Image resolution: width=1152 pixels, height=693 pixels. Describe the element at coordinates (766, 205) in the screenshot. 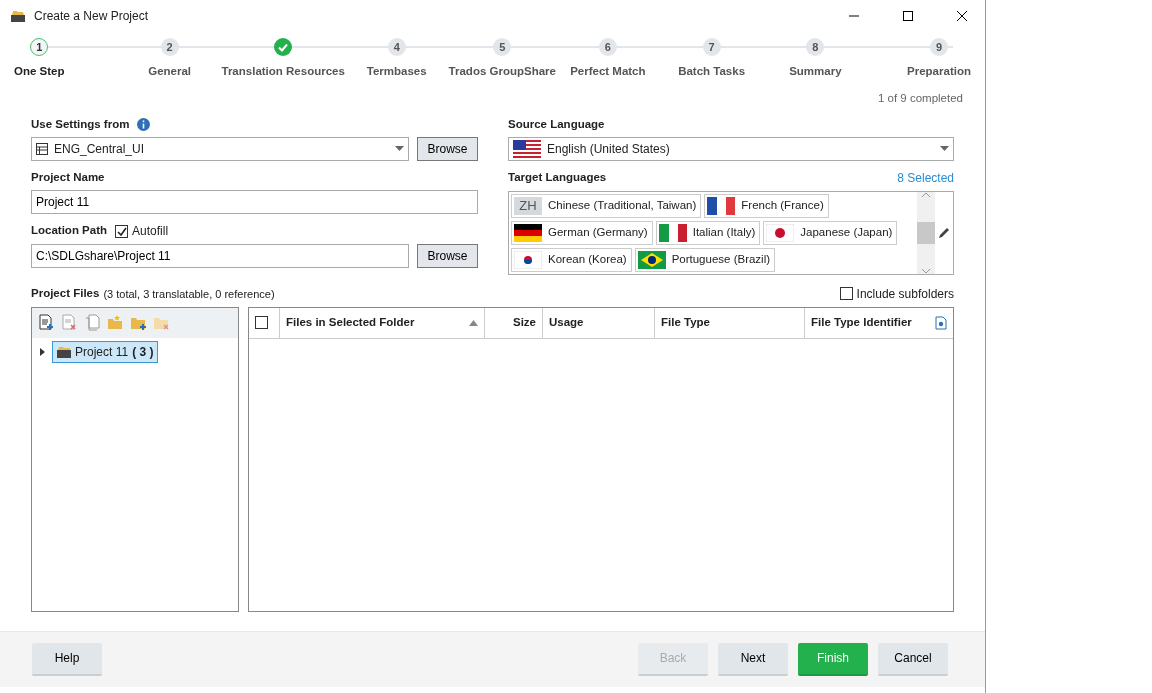

I see `language-chip: French (France)` at that location.